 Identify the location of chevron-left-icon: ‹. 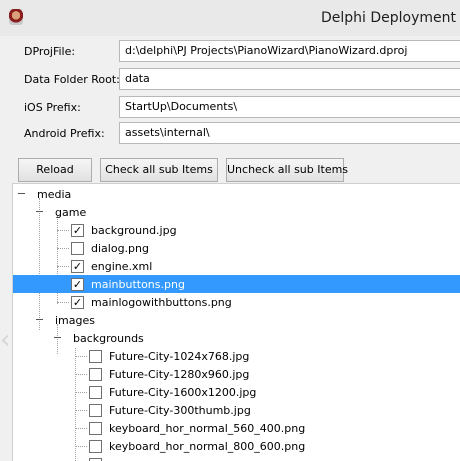
(13, 340).